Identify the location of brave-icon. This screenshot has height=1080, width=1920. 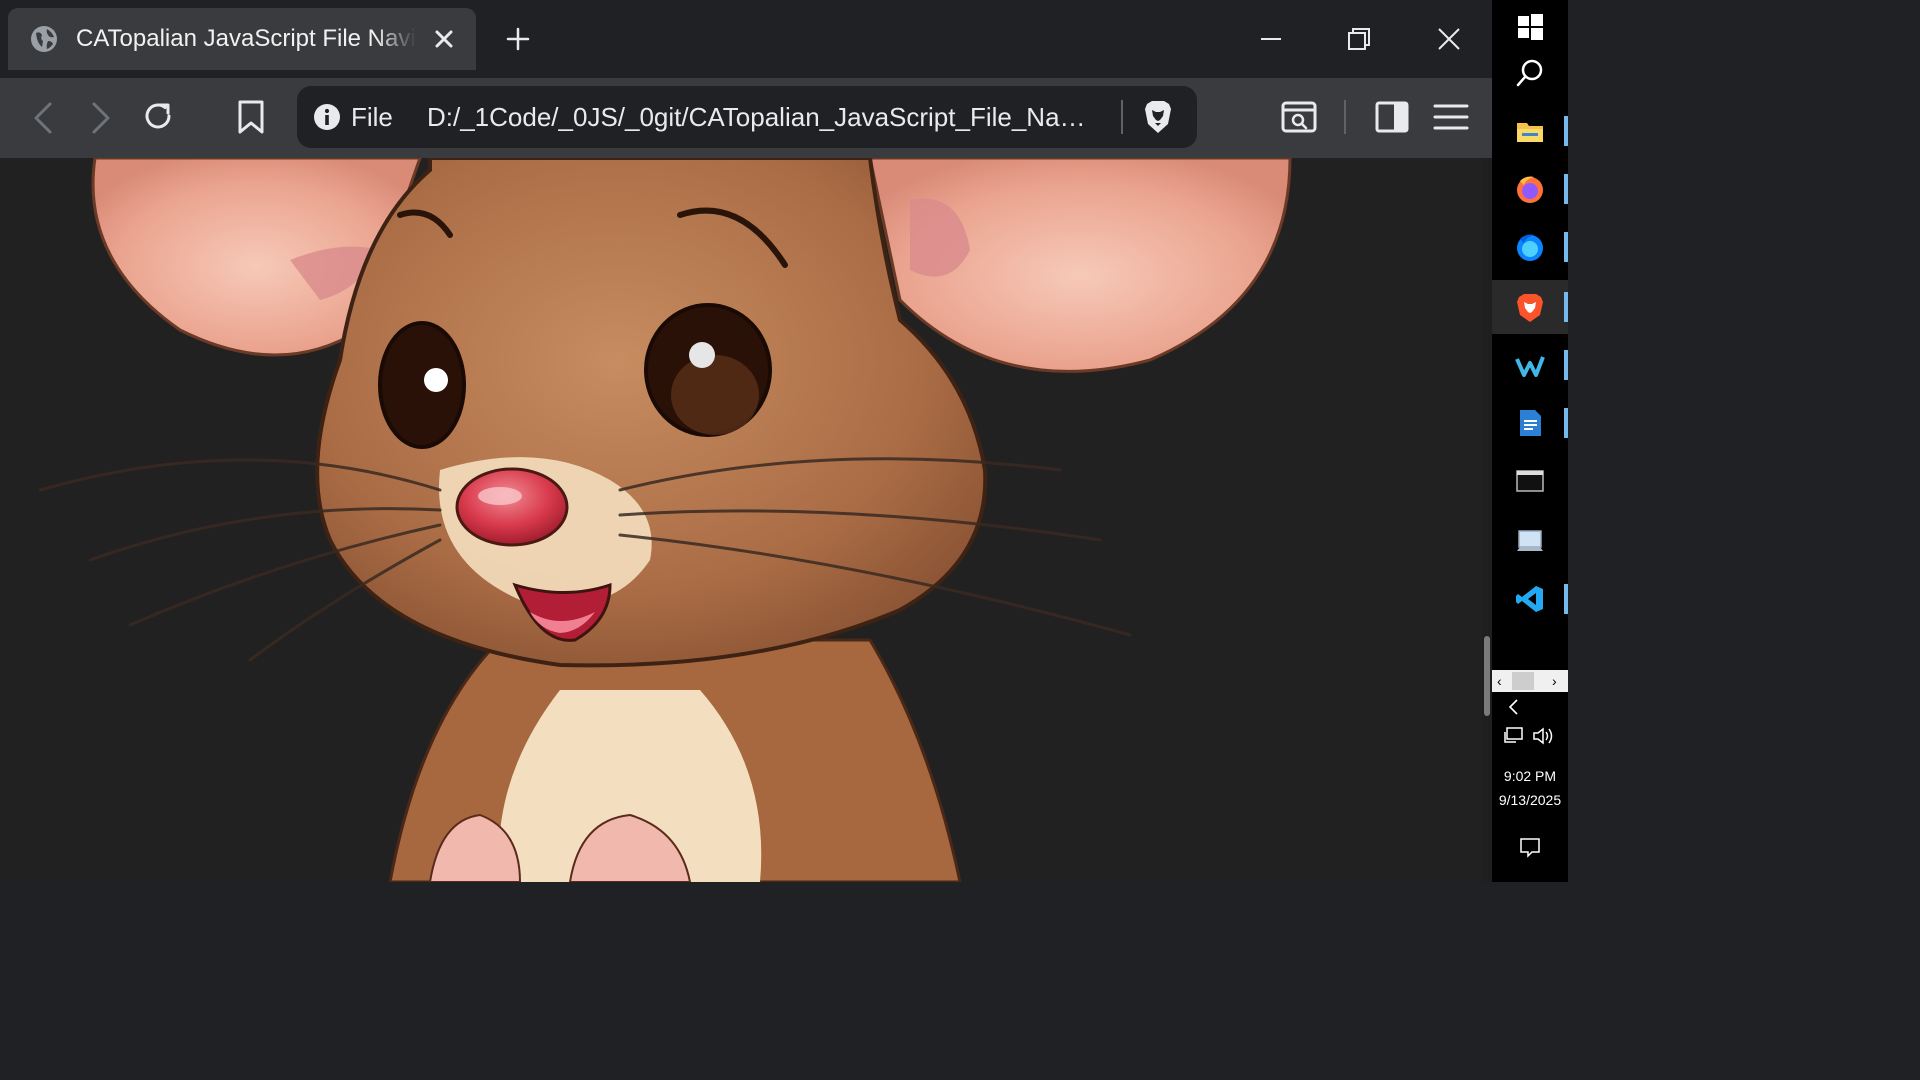
(1530, 308).